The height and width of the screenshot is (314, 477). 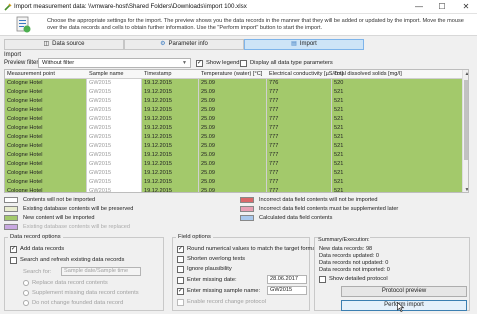 I want to click on show-legend-checkbox: ✓, so click(x=199, y=63).